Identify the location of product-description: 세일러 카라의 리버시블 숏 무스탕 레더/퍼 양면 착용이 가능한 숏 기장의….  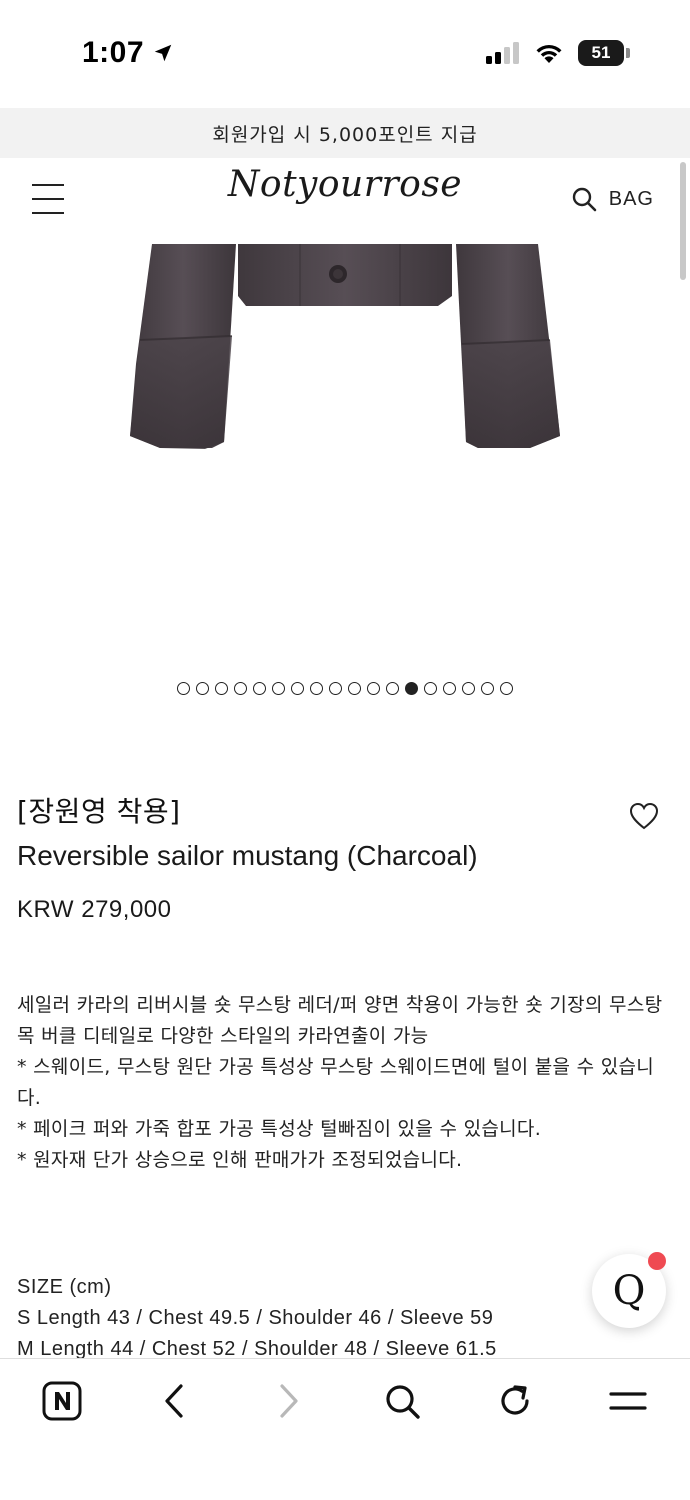
(345, 1083).